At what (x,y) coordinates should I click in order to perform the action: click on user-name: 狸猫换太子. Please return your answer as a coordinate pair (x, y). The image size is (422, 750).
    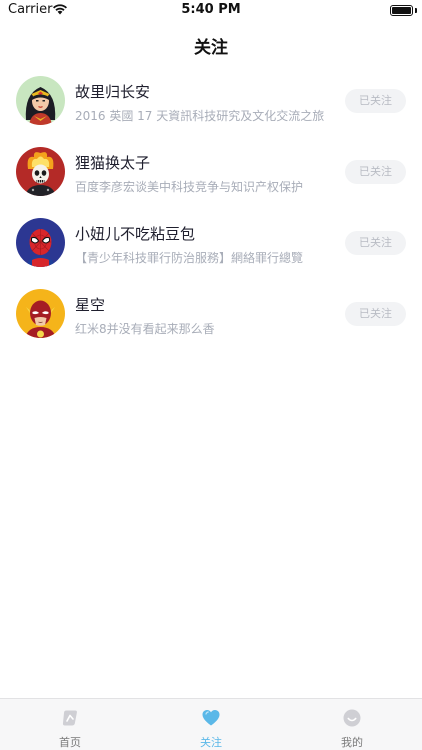
    Looking at the image, I should click on (112, 162).